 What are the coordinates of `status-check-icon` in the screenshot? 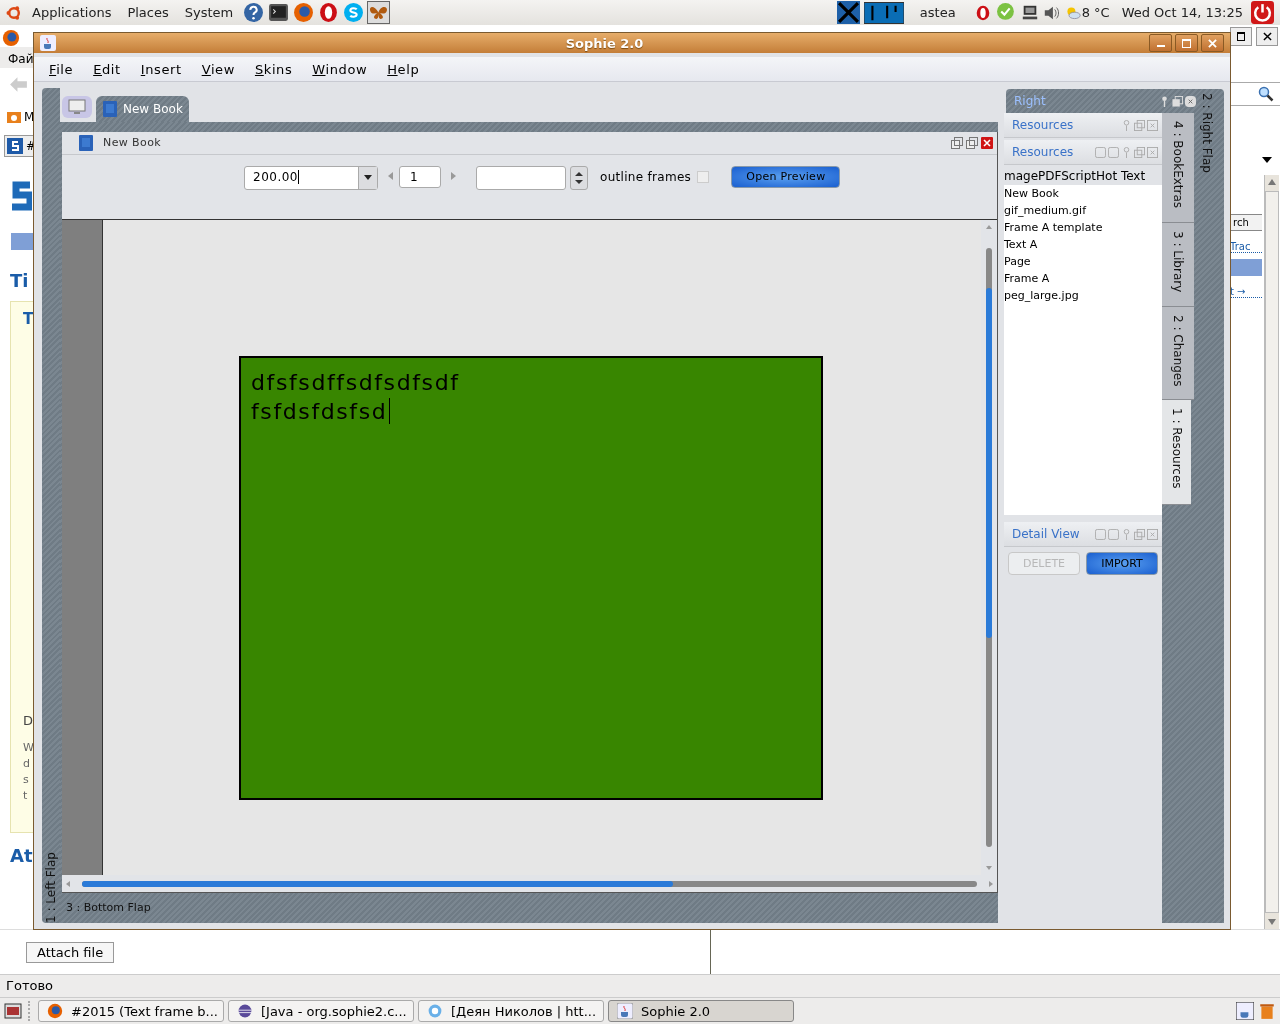 It's located at (1006, 12).